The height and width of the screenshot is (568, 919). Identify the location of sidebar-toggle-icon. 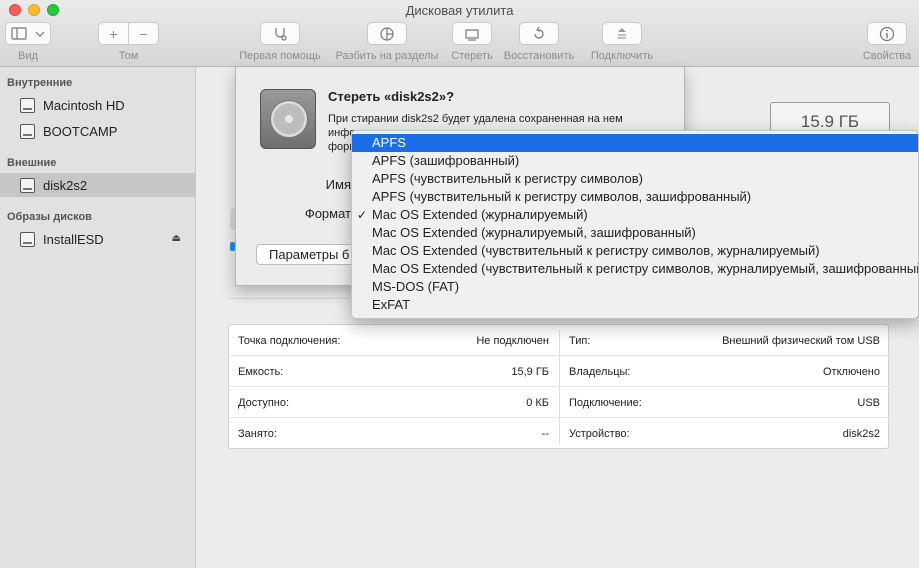
(28, 33).